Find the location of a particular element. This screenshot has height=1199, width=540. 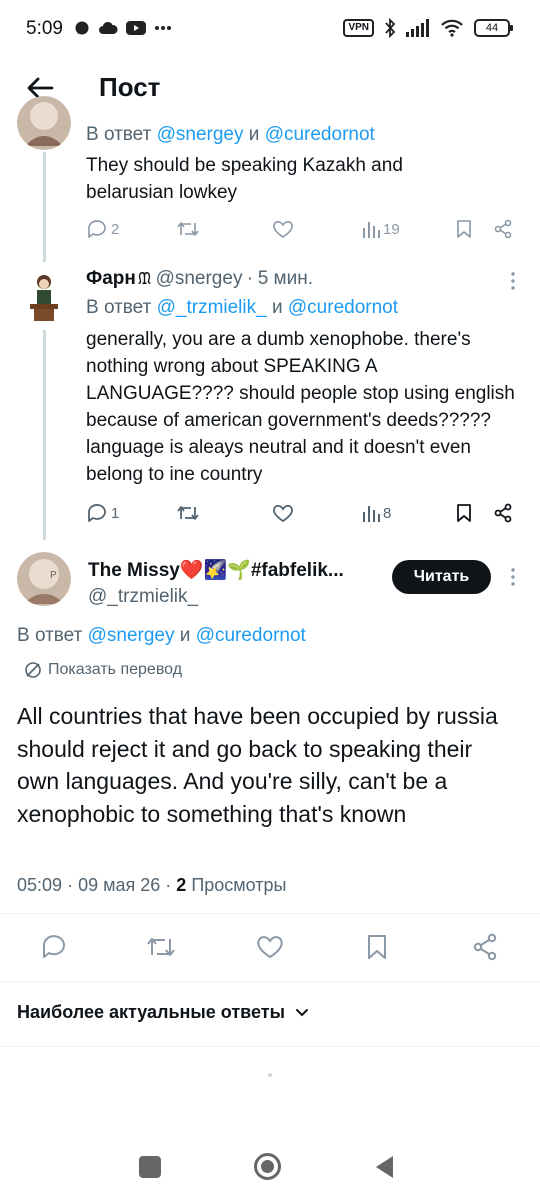

like-icon is located at coordinates (283, 229).